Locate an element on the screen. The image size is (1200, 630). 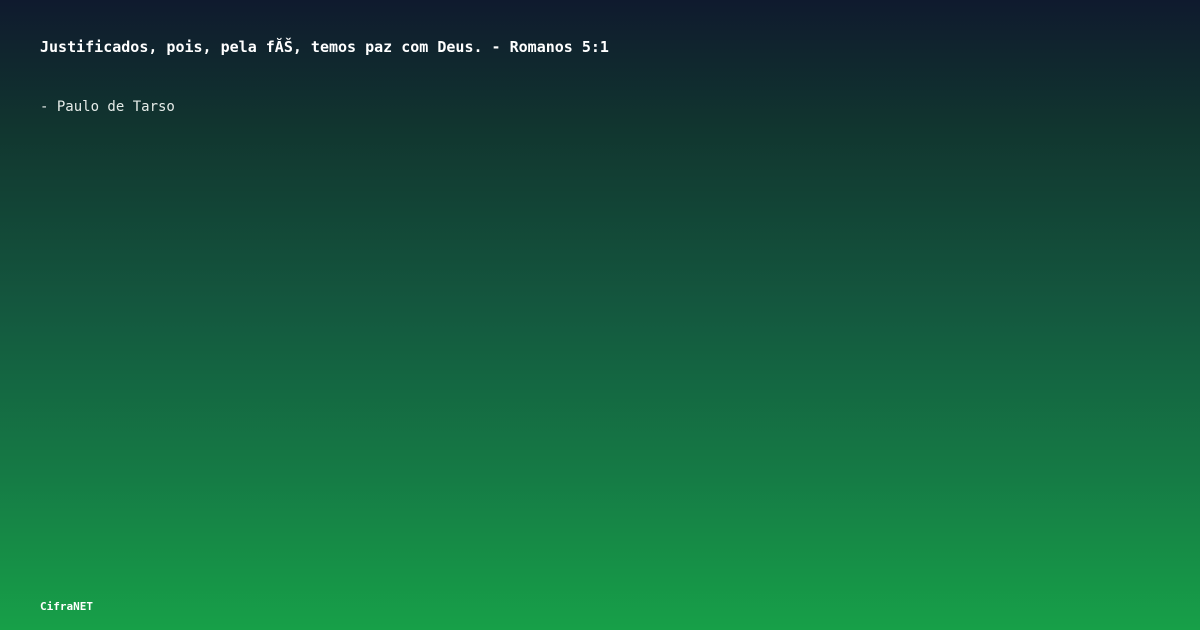
quote-author: - Paulo de Tarso is located at coordinates (107, 107).